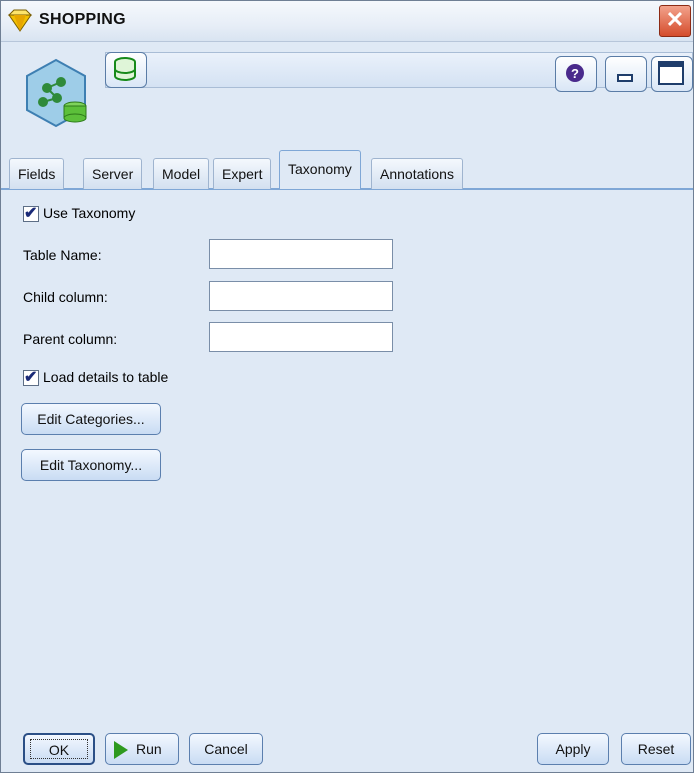 Image resolution: width=694 pixels, height=773 pixels. I want to click on tab-model: Model, so click(181, 173).